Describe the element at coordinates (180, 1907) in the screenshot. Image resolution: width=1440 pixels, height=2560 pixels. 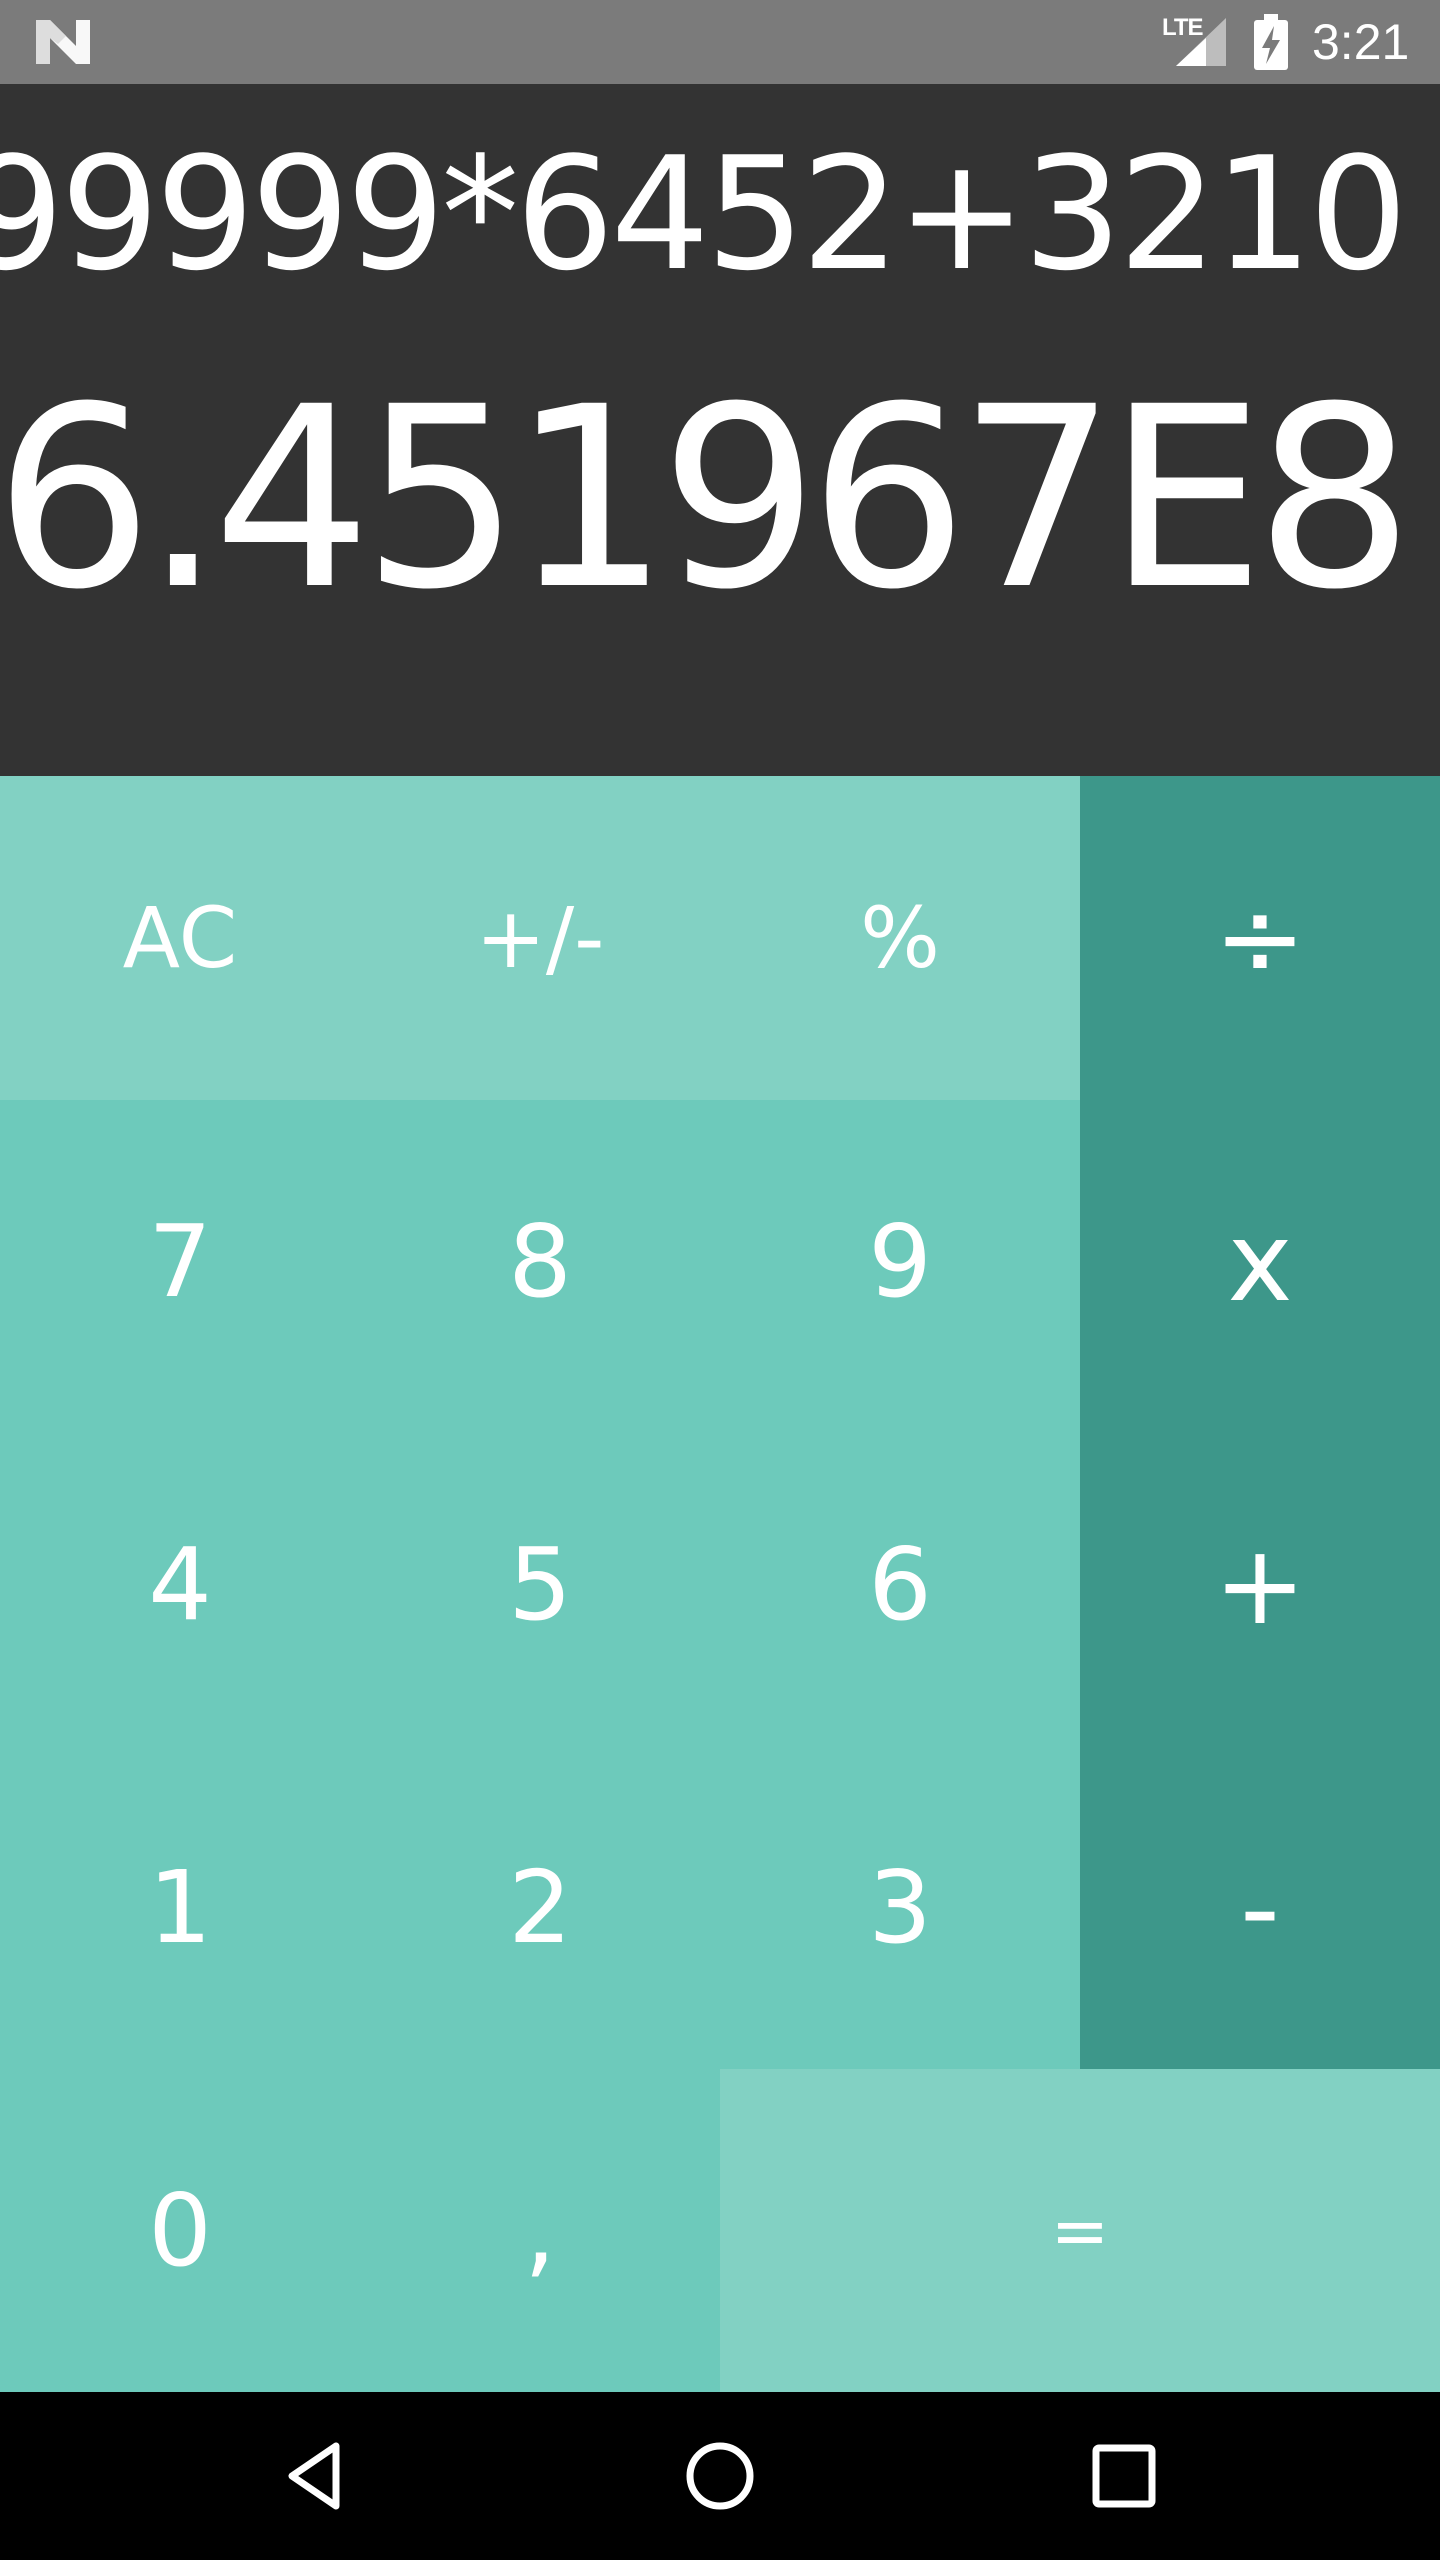
I see `digit-1-button: 1` at that location.